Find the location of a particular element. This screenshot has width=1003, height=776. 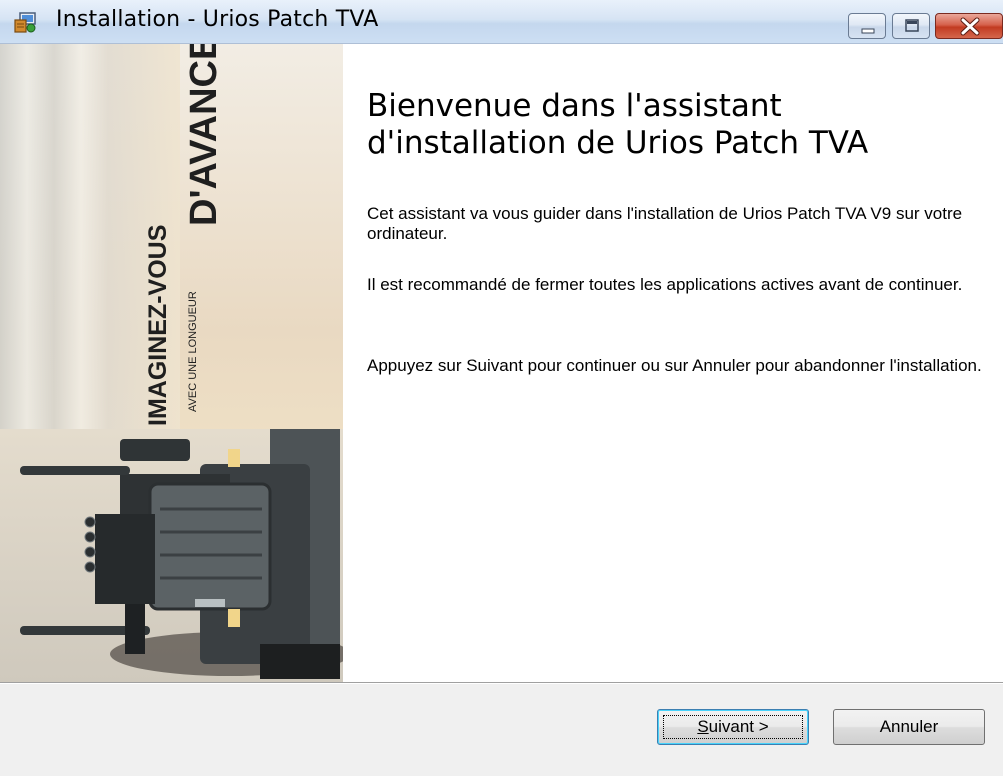

close-icon is located at coordinates (970, 26).